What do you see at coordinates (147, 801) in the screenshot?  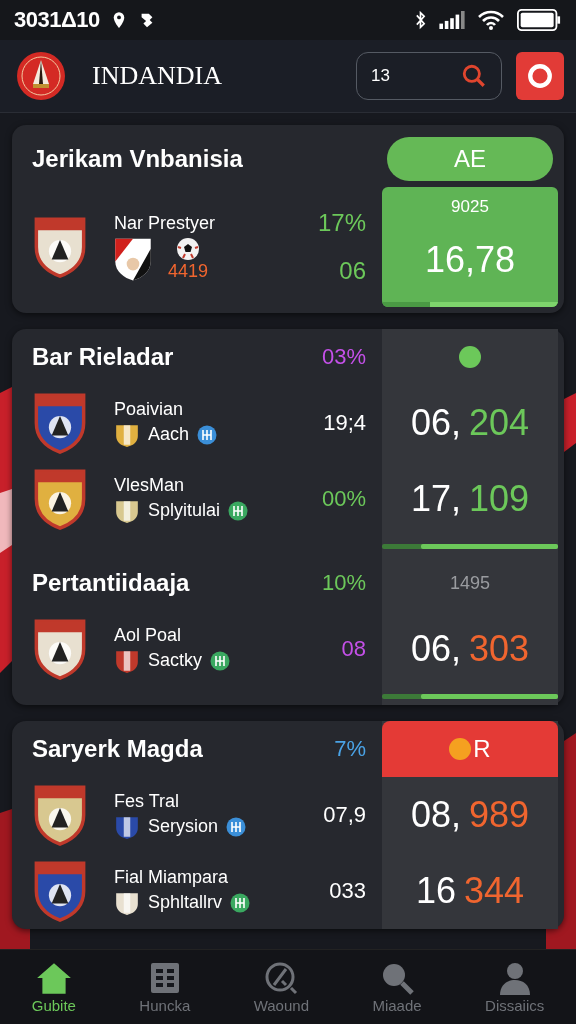 I see `player-name: Fes Tral` at bounding box center [147, 801].